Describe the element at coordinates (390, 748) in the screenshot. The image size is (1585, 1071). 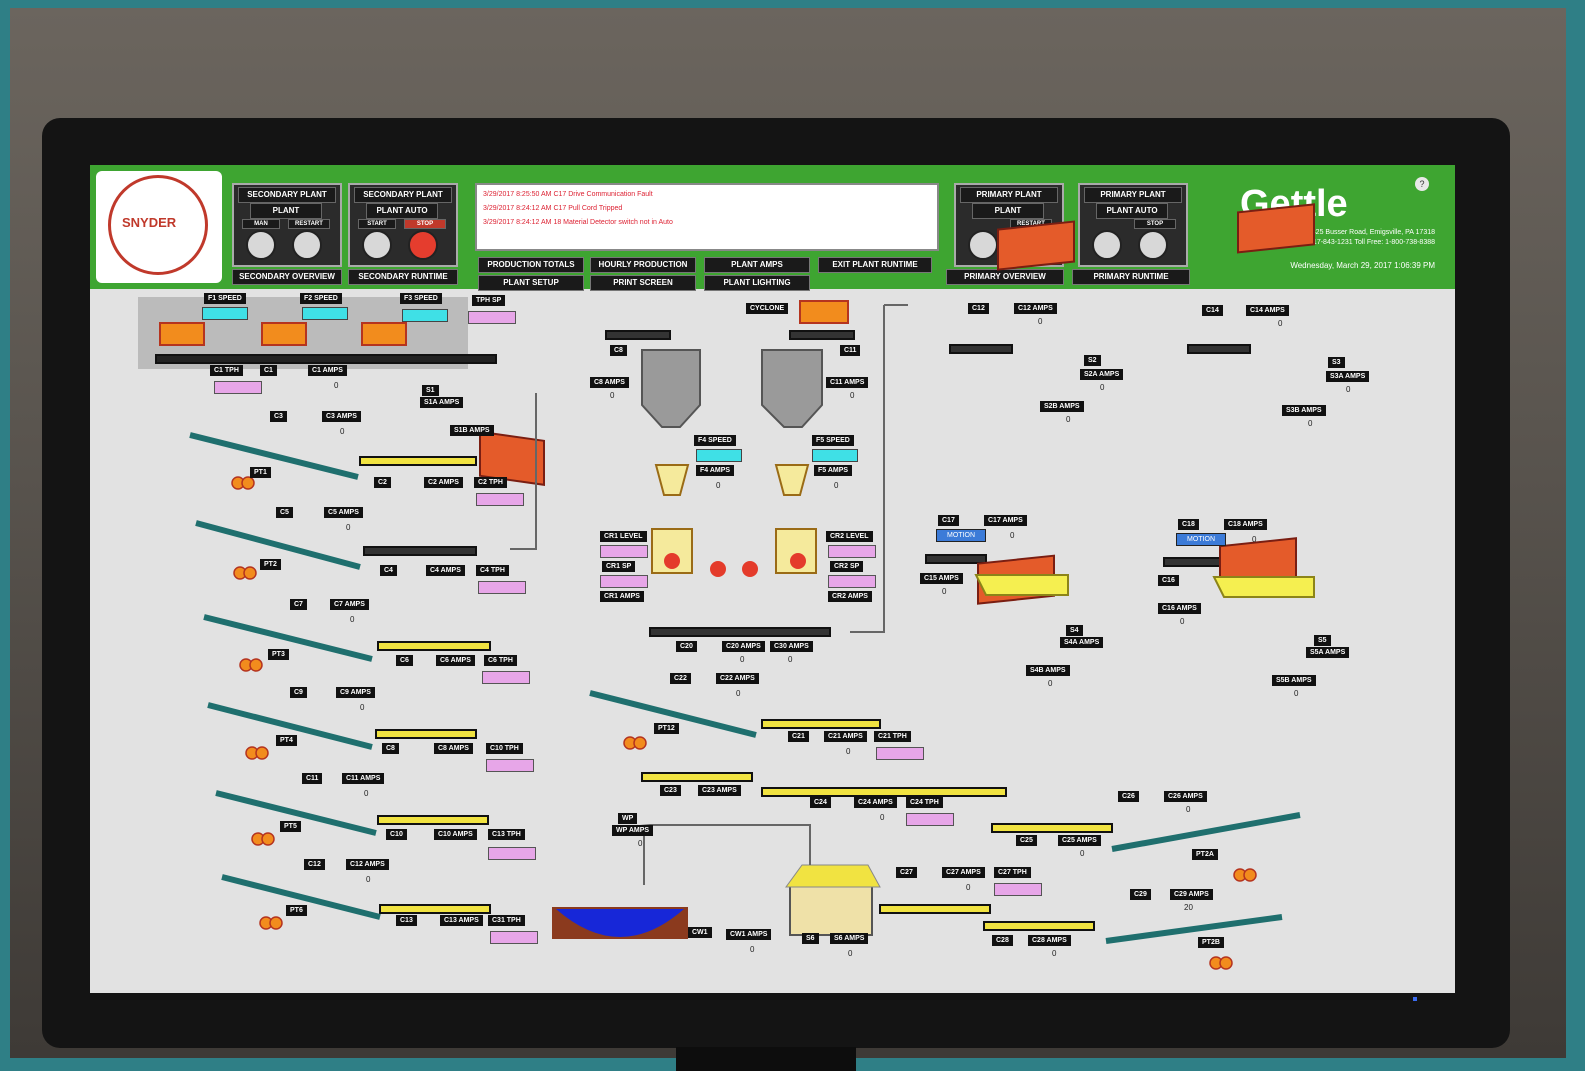
I see `c8-label: C8` at that location.